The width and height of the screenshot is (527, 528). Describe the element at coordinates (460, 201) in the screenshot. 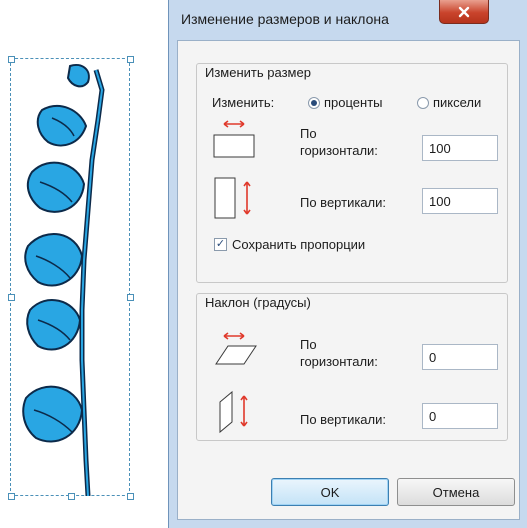

I see `resize-vertical-input: 100` at that location.